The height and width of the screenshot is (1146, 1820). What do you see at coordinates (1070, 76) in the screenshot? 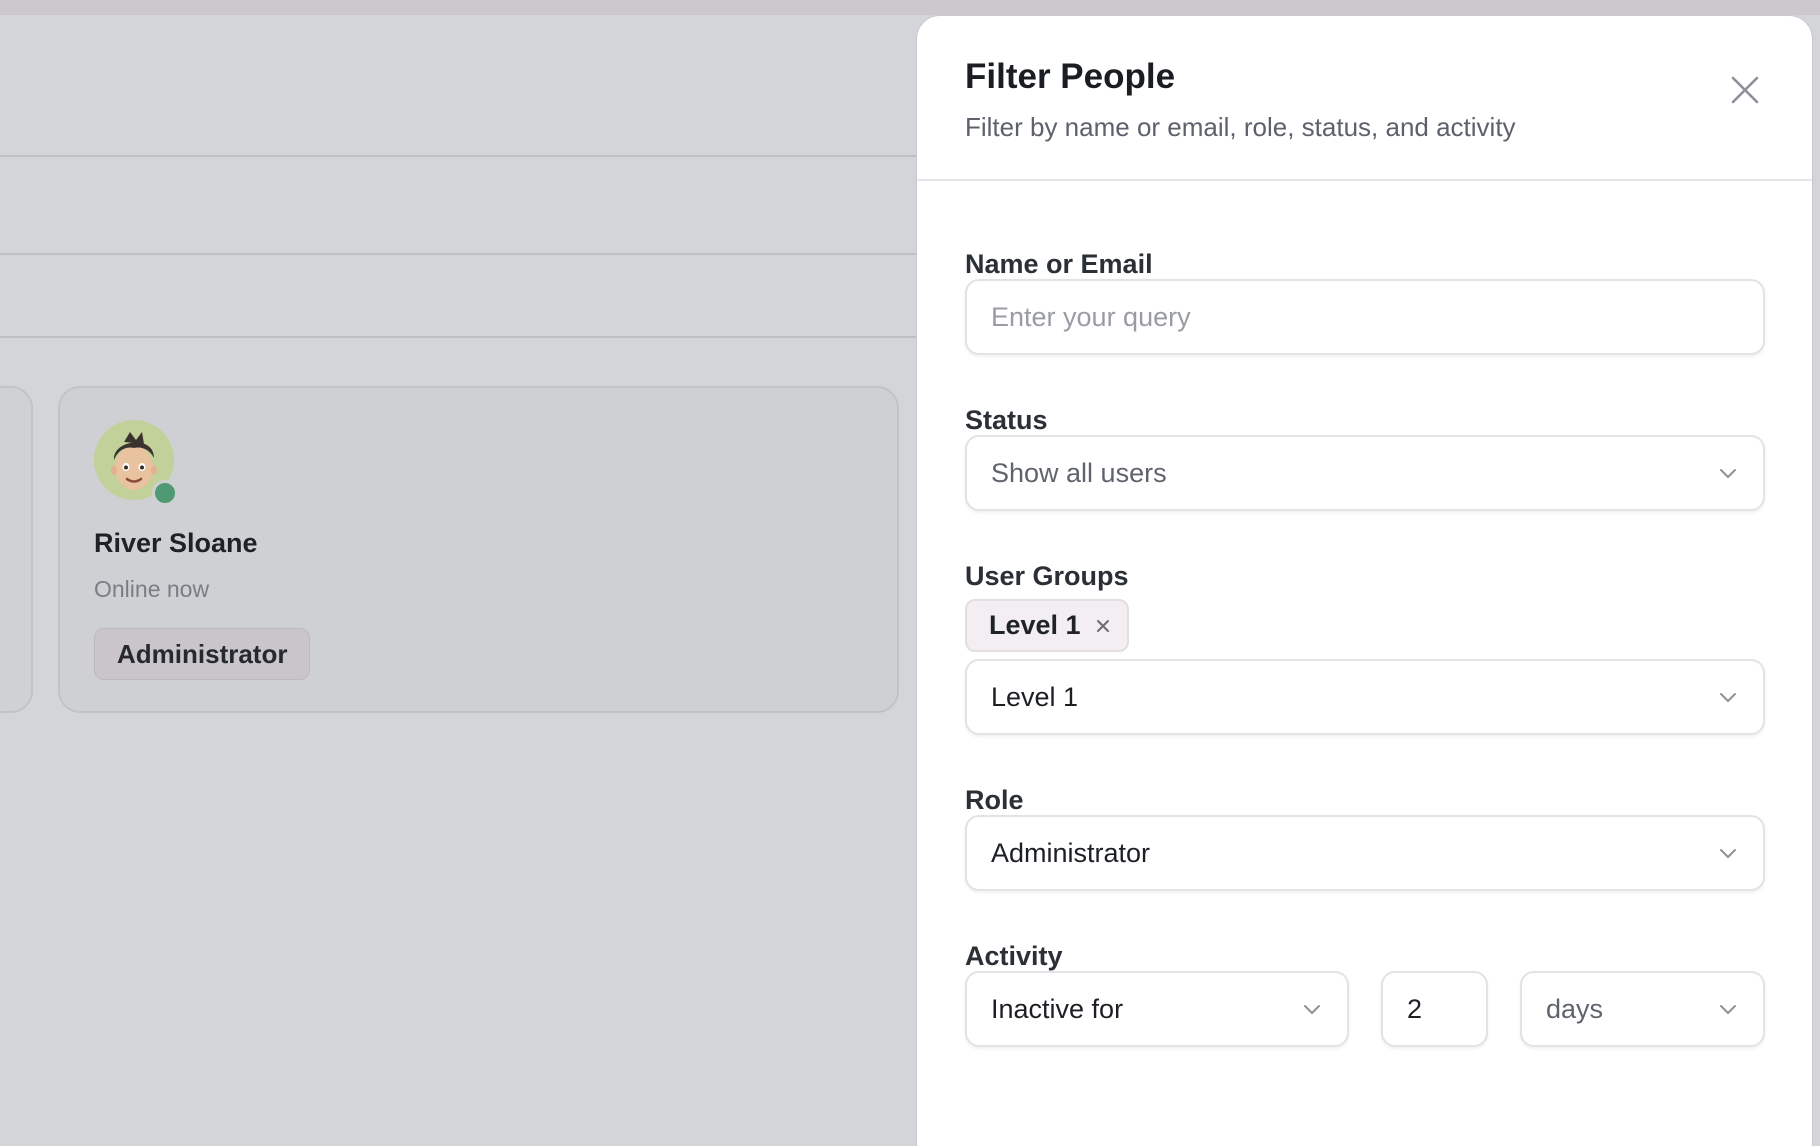
I see `drawer-title: Filter People` at bounding box center [1070, 76].